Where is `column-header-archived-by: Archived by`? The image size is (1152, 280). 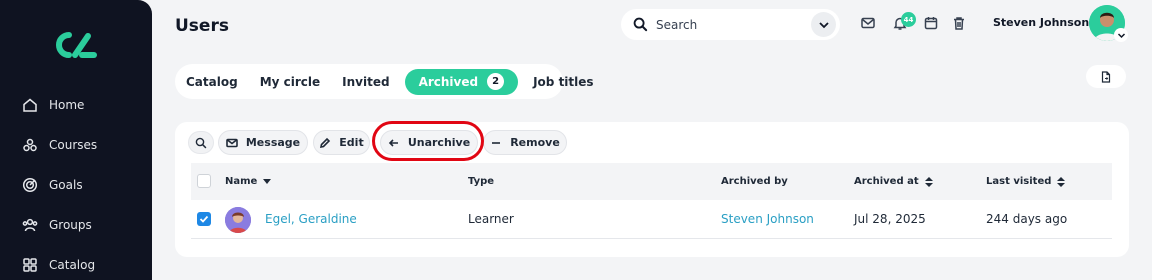
column-header-archived-by: Archived by is located at coordinates (754, 181).